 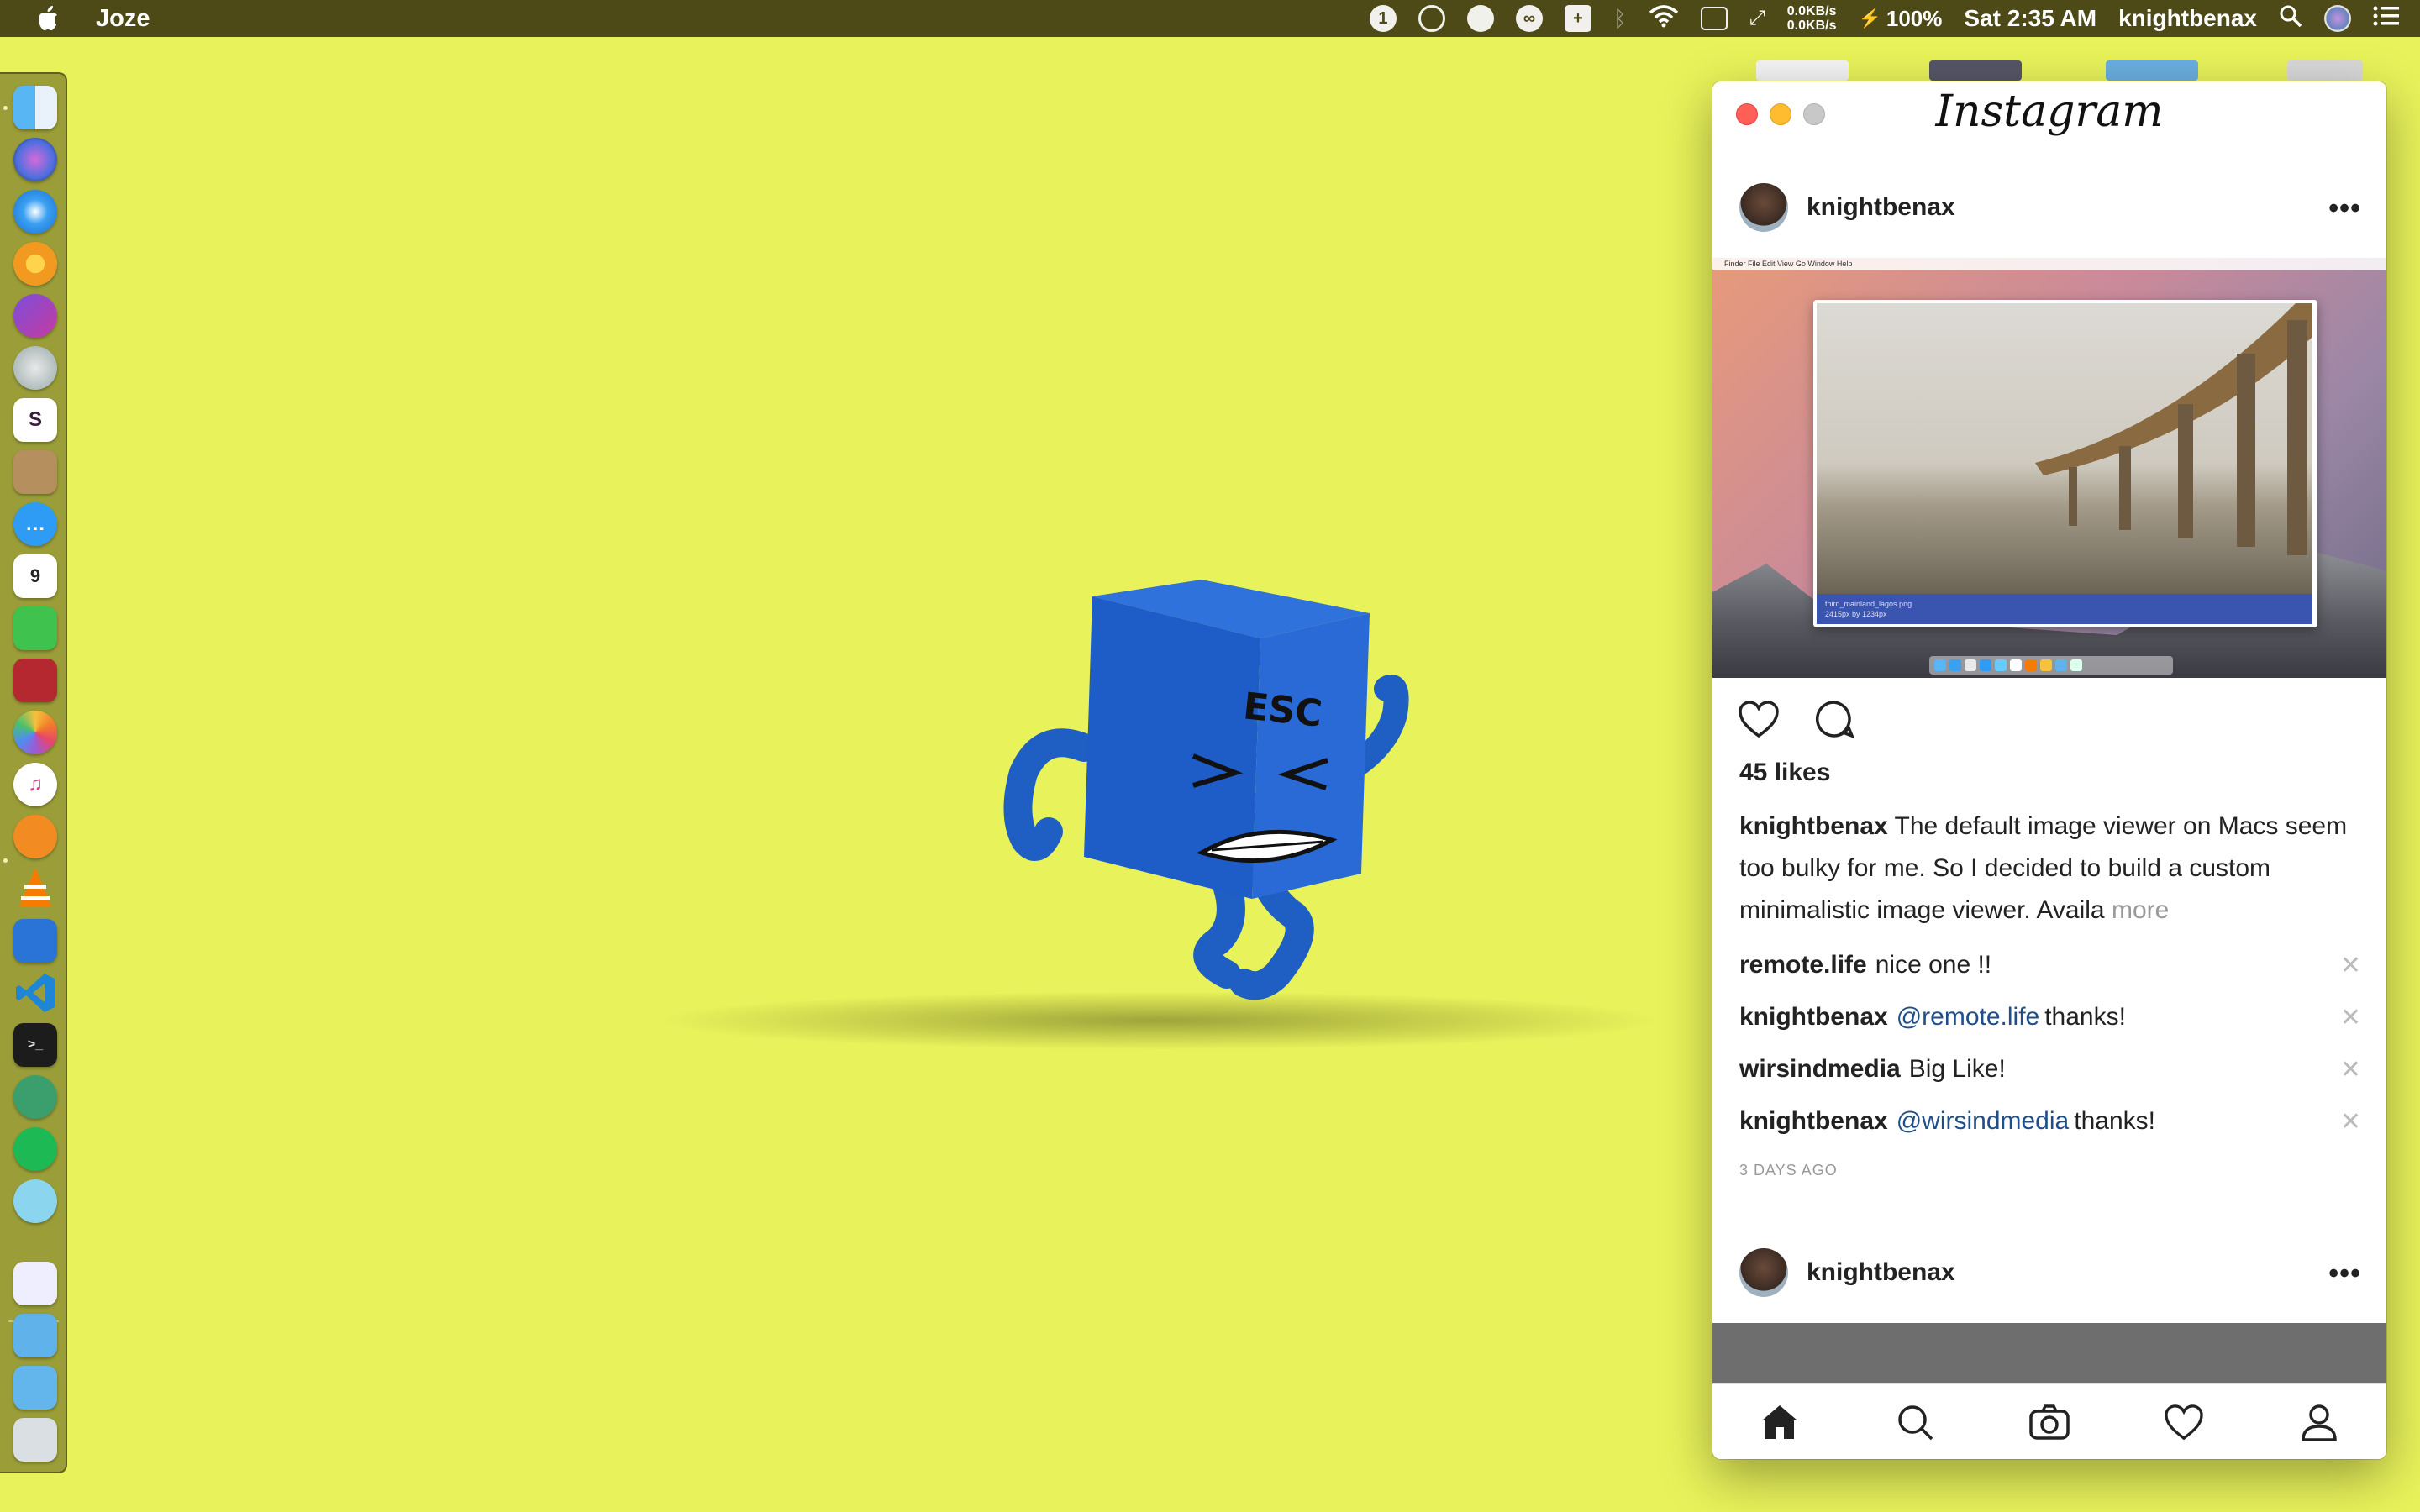 I want to click on comment-row: wirsindmedia Big Like! ✕, so click(x=2050, y=1069).